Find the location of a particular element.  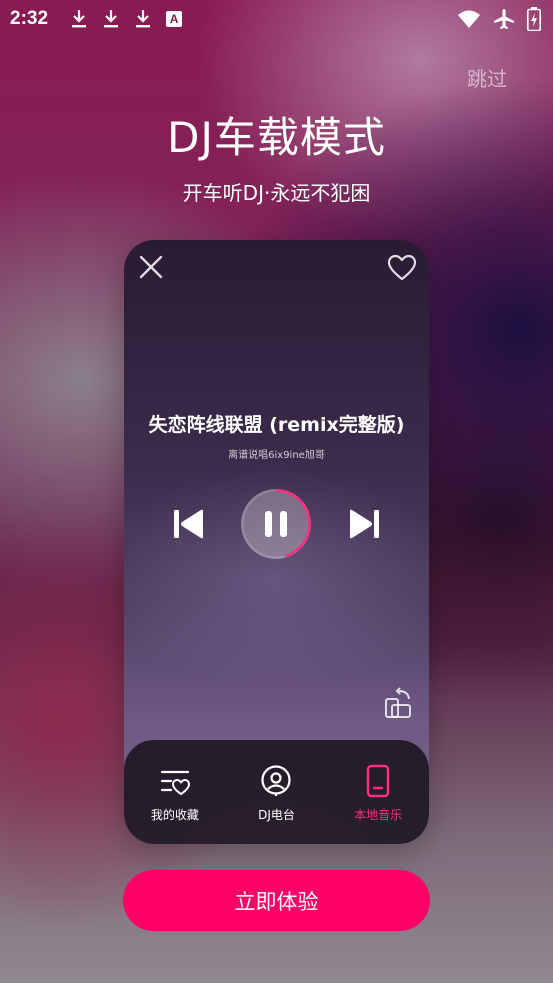

page-subtitle: 开车听DJ·永远不犯困 is located at coordinates (276, 193).